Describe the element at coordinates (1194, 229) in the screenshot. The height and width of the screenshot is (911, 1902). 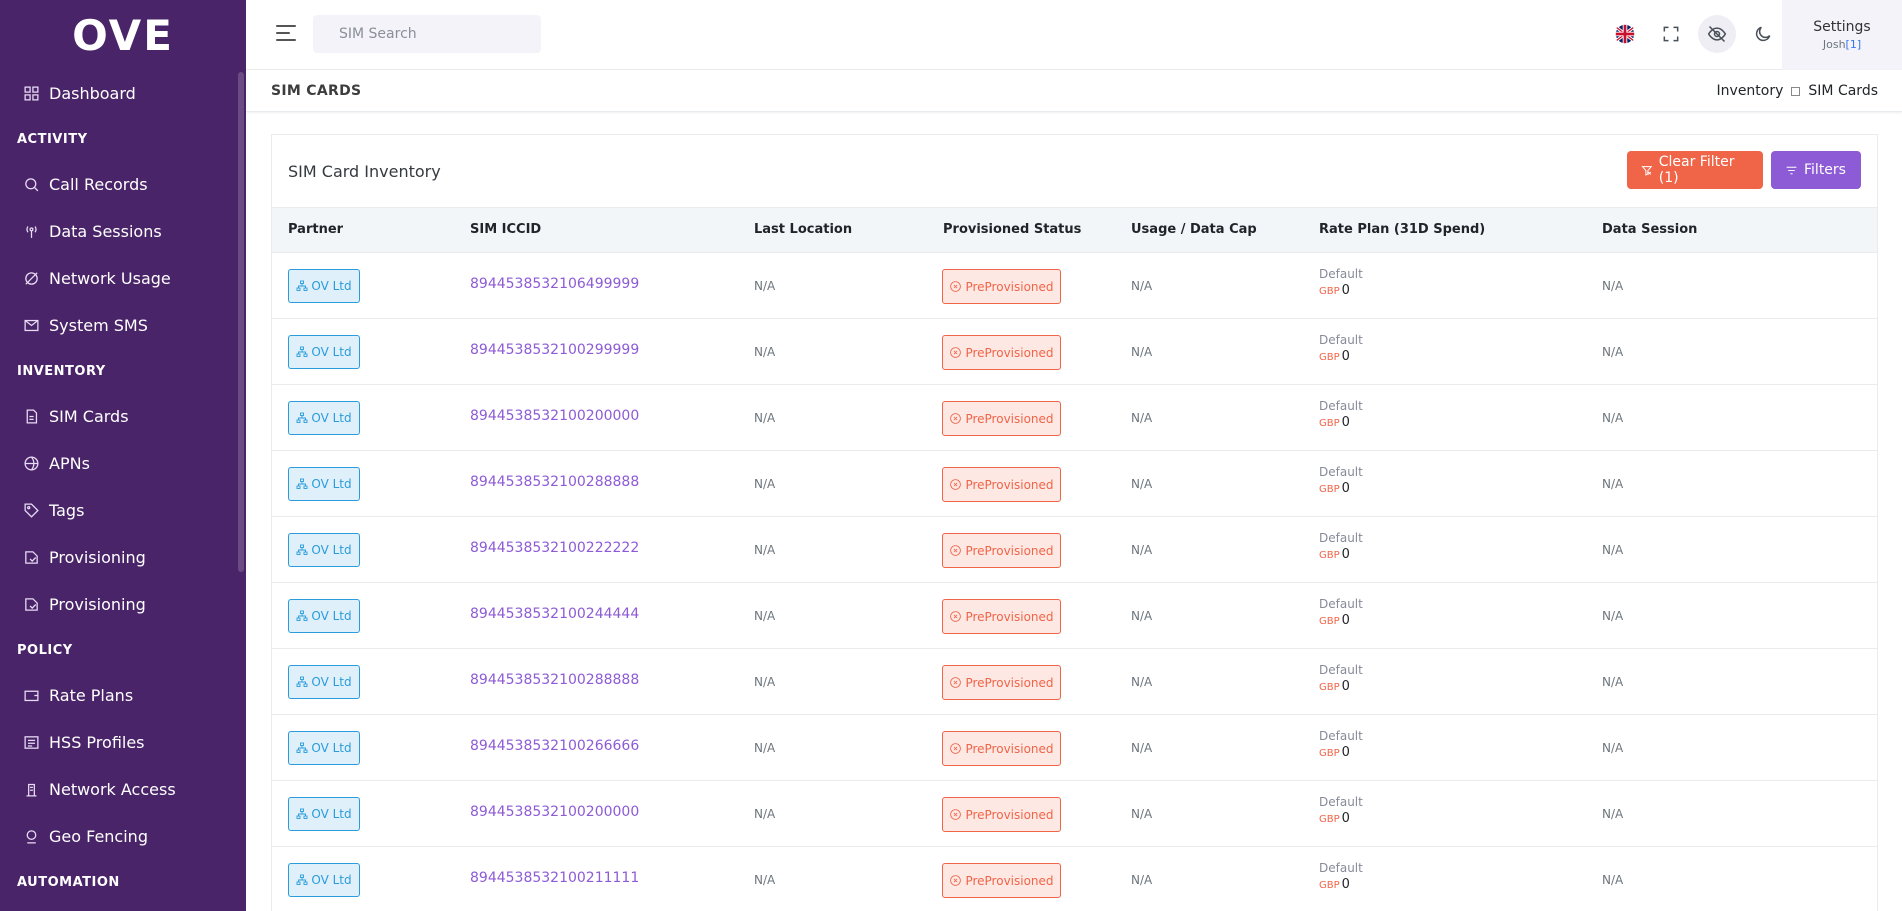
I see `col-usage-data-cap: Usage / Data Cap` at that location.